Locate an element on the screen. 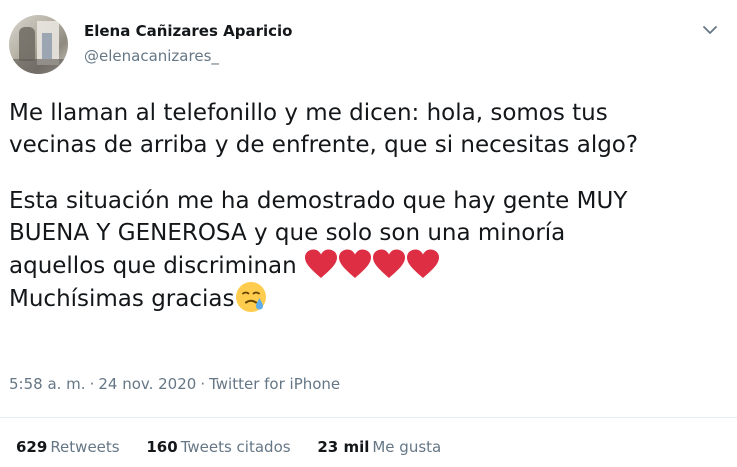 This screenshot has height=467, width=737. tweet-line-with-hearts: aquellos que discriminan is located at coordinates (369, 265).